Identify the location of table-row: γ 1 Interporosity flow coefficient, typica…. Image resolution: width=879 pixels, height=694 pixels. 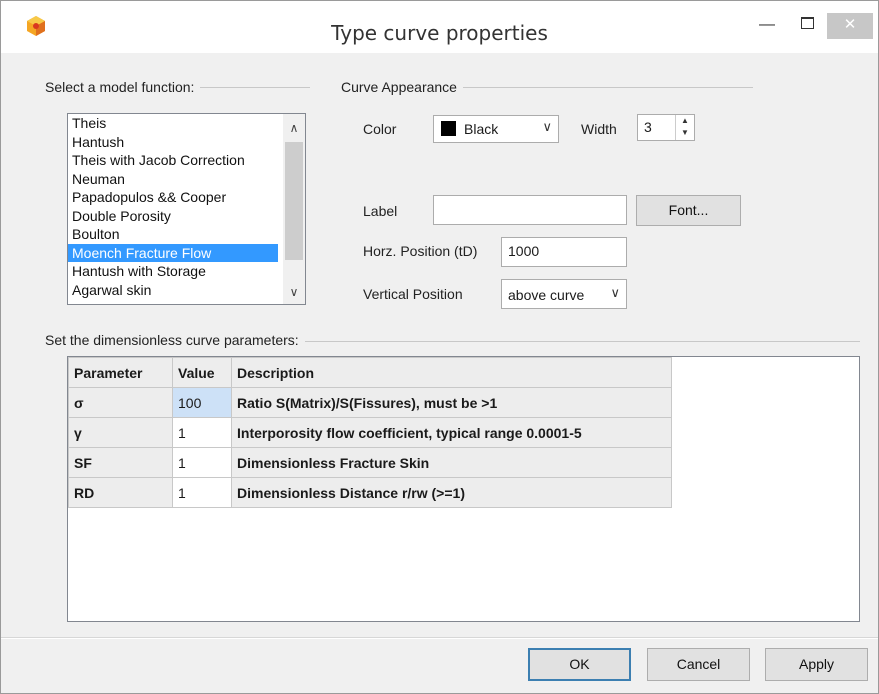
(370, 432).